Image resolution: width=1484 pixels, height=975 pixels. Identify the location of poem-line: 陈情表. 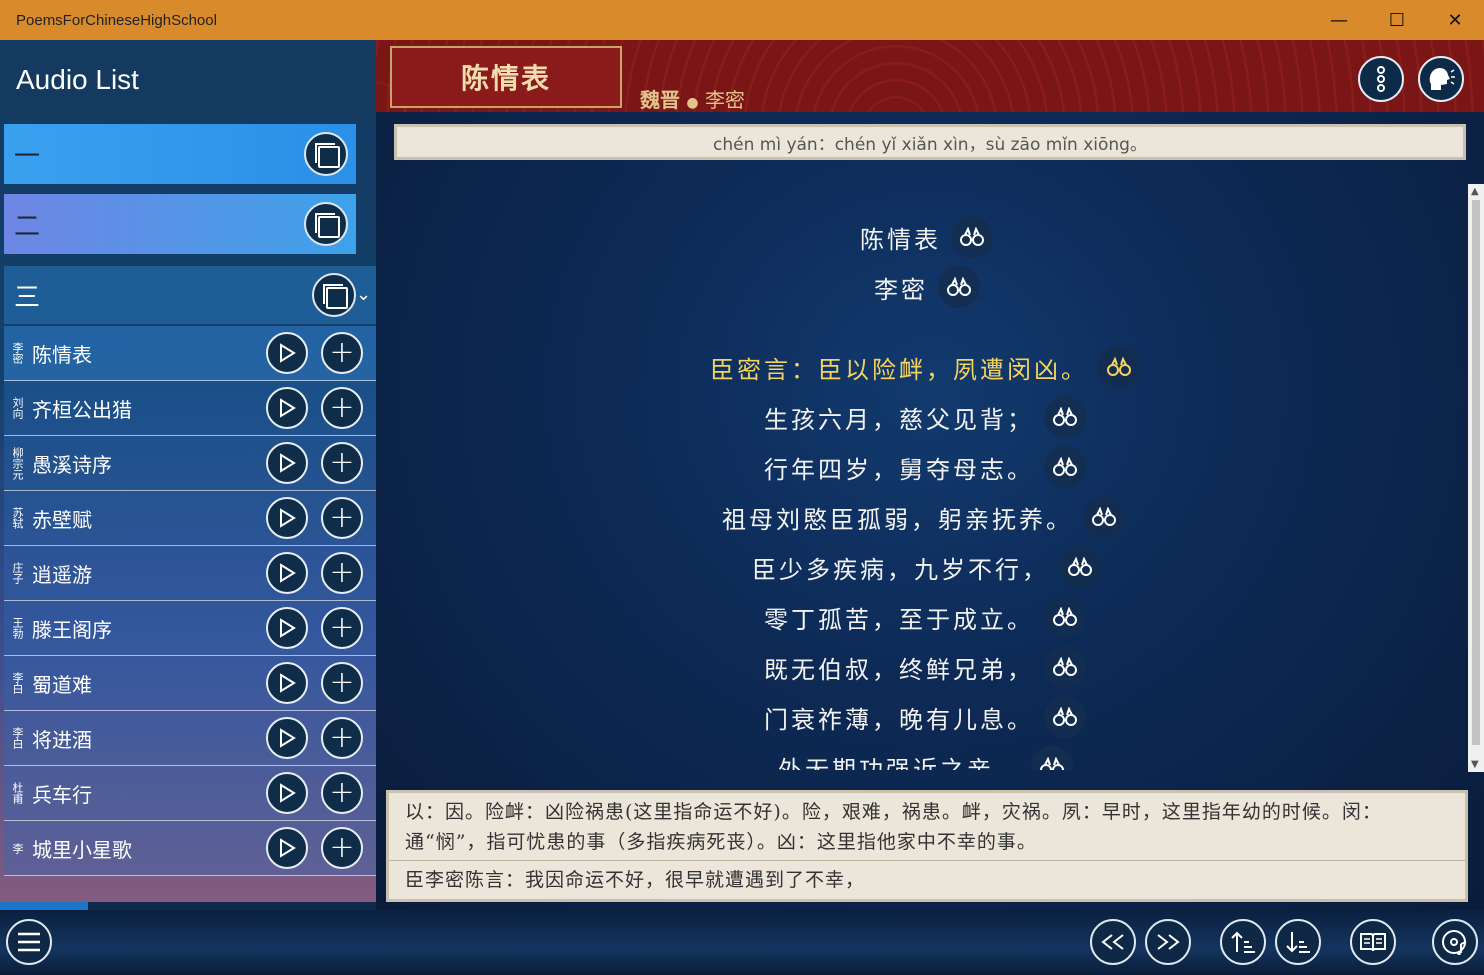
(926, 237).